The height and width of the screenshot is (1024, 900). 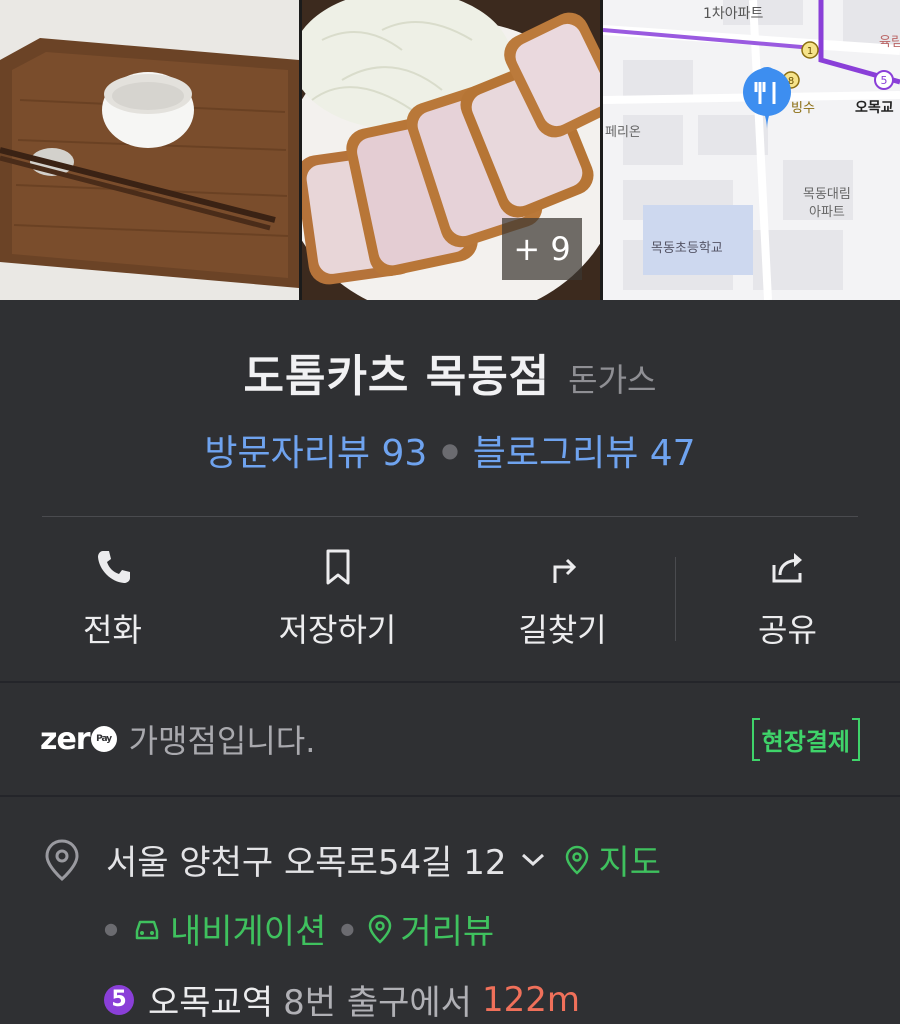 What do you see at coordinates (211, 1003) in the screenshot?
I see `station-name: 오목교역` at bounding box center [211, 1003].